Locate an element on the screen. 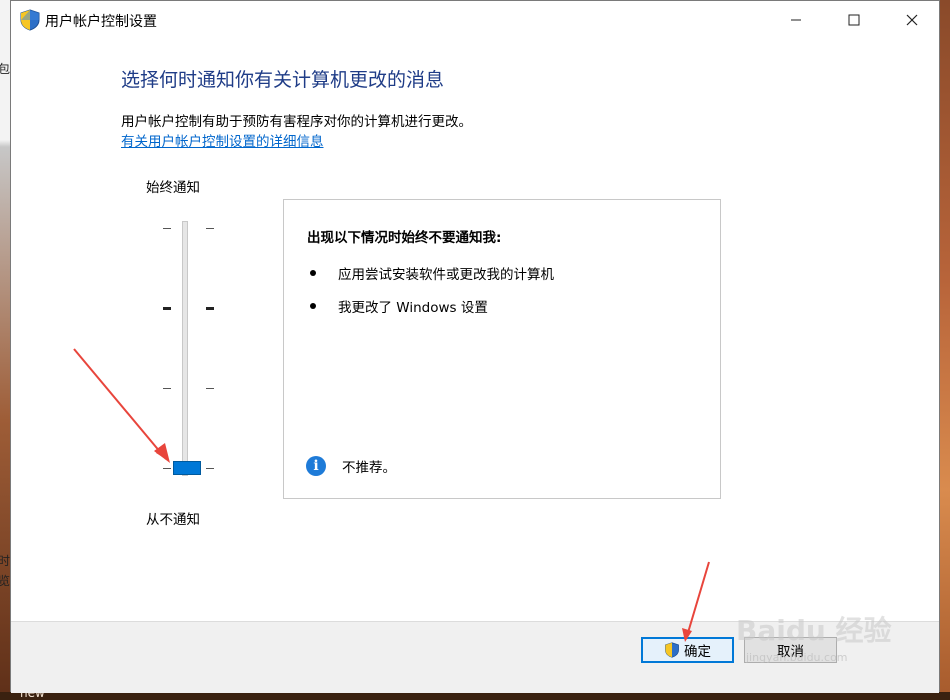 This screenshot has height=700, width=950. list-item-text: 我更改了 Windows 设置 is located at coordinates (413, 308).